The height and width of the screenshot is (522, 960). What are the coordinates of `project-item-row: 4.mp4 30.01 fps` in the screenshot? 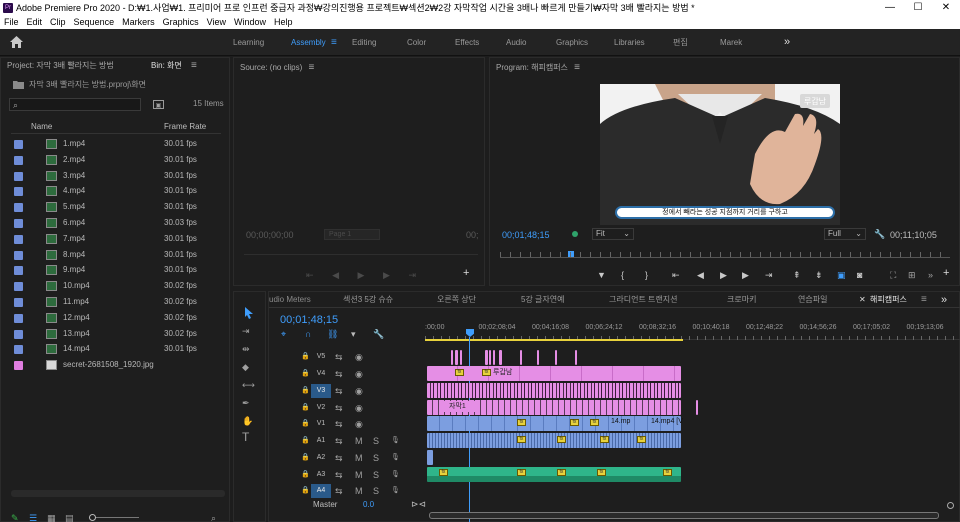 It's located at (116, 191).